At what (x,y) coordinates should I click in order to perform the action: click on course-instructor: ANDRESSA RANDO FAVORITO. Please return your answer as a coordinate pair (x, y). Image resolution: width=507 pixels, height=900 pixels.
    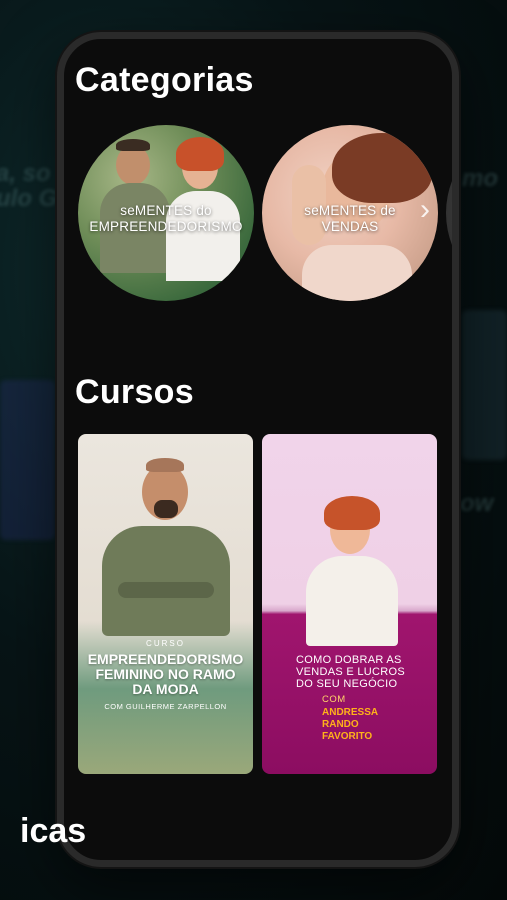
    Looking at the image, I should click on (350, 725).